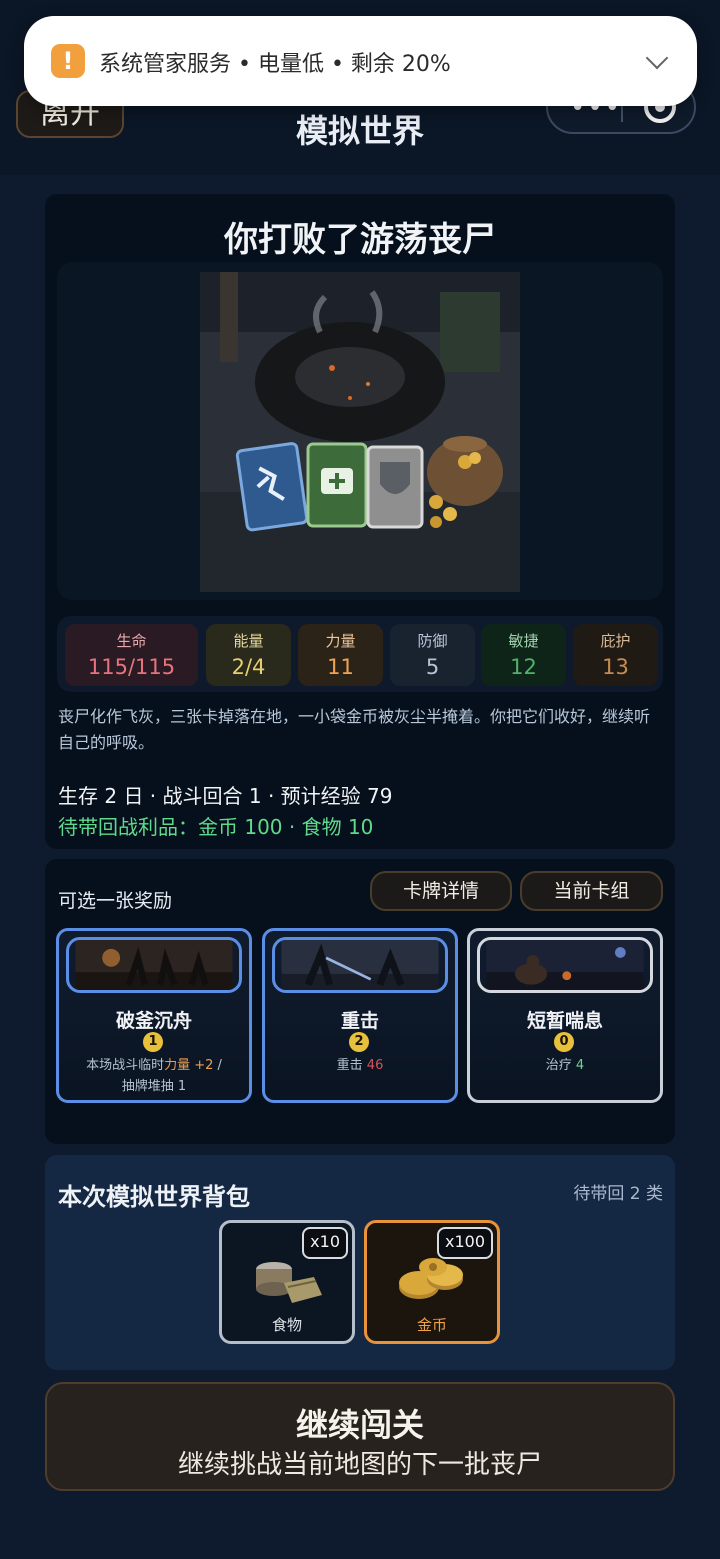  Describe the element at coordinates (286, 1325) in the screenshot. I see `item-name: 食物` at that location.